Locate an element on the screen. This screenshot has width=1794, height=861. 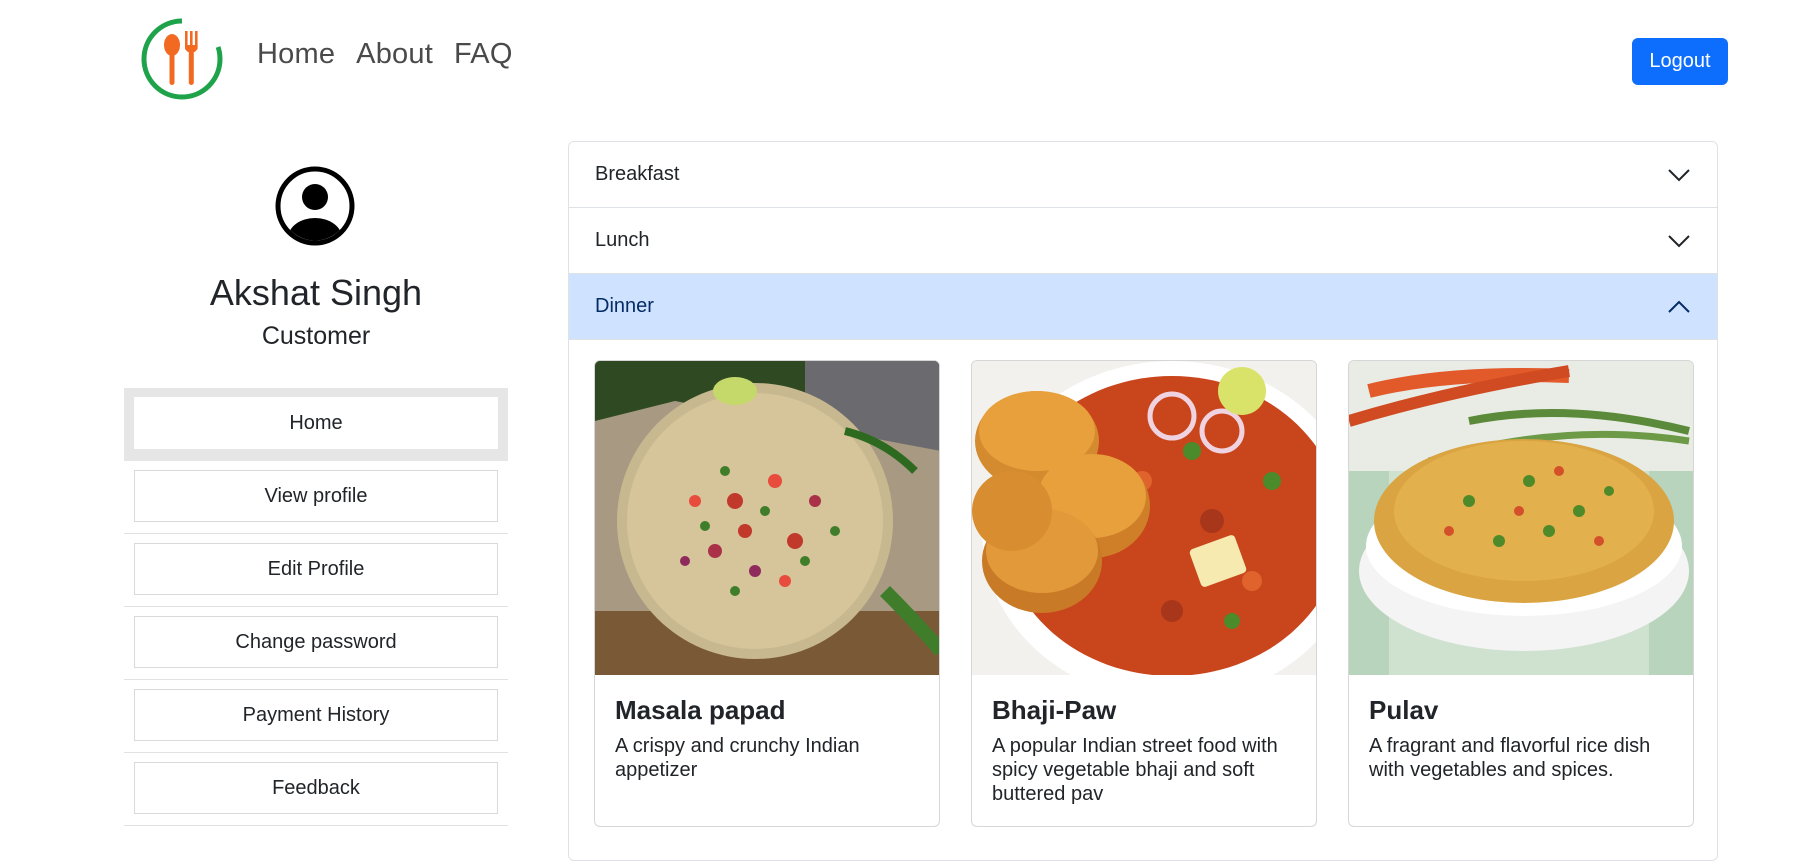
sidebar-item-feedback: Feedback is located at coordinates (316, 789).